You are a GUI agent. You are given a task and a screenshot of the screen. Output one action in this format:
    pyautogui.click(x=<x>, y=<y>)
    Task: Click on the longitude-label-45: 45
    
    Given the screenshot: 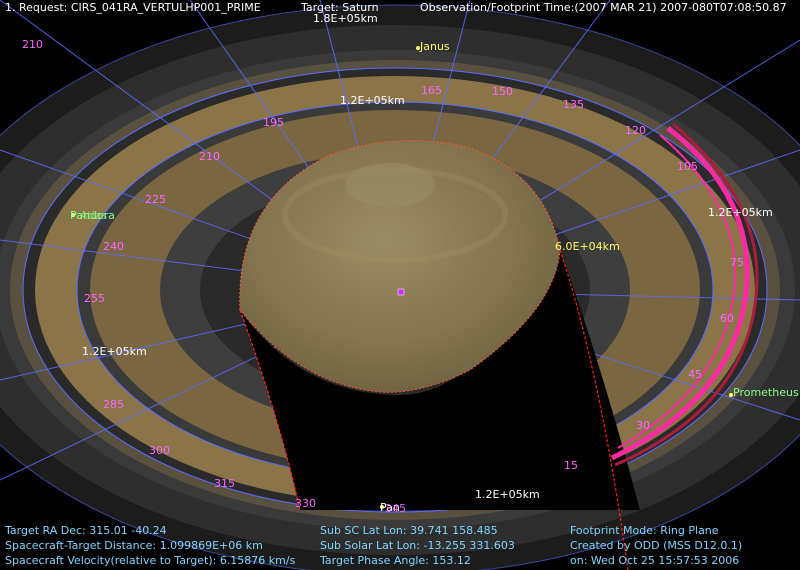 What is the action you would take?
    pyautogui.click(x=695, y=374)
    